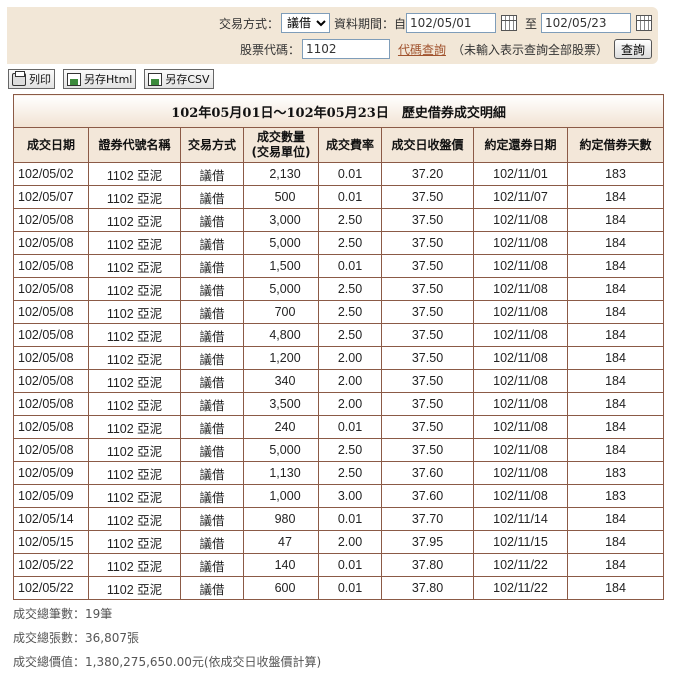 This screenshot has height=677, width=675. Describe the element at coordinates (338, 111) in the screenshot. I see `table-title-row: 102年05月01日～102年05月23日 歷史借券成交明細` at that location.